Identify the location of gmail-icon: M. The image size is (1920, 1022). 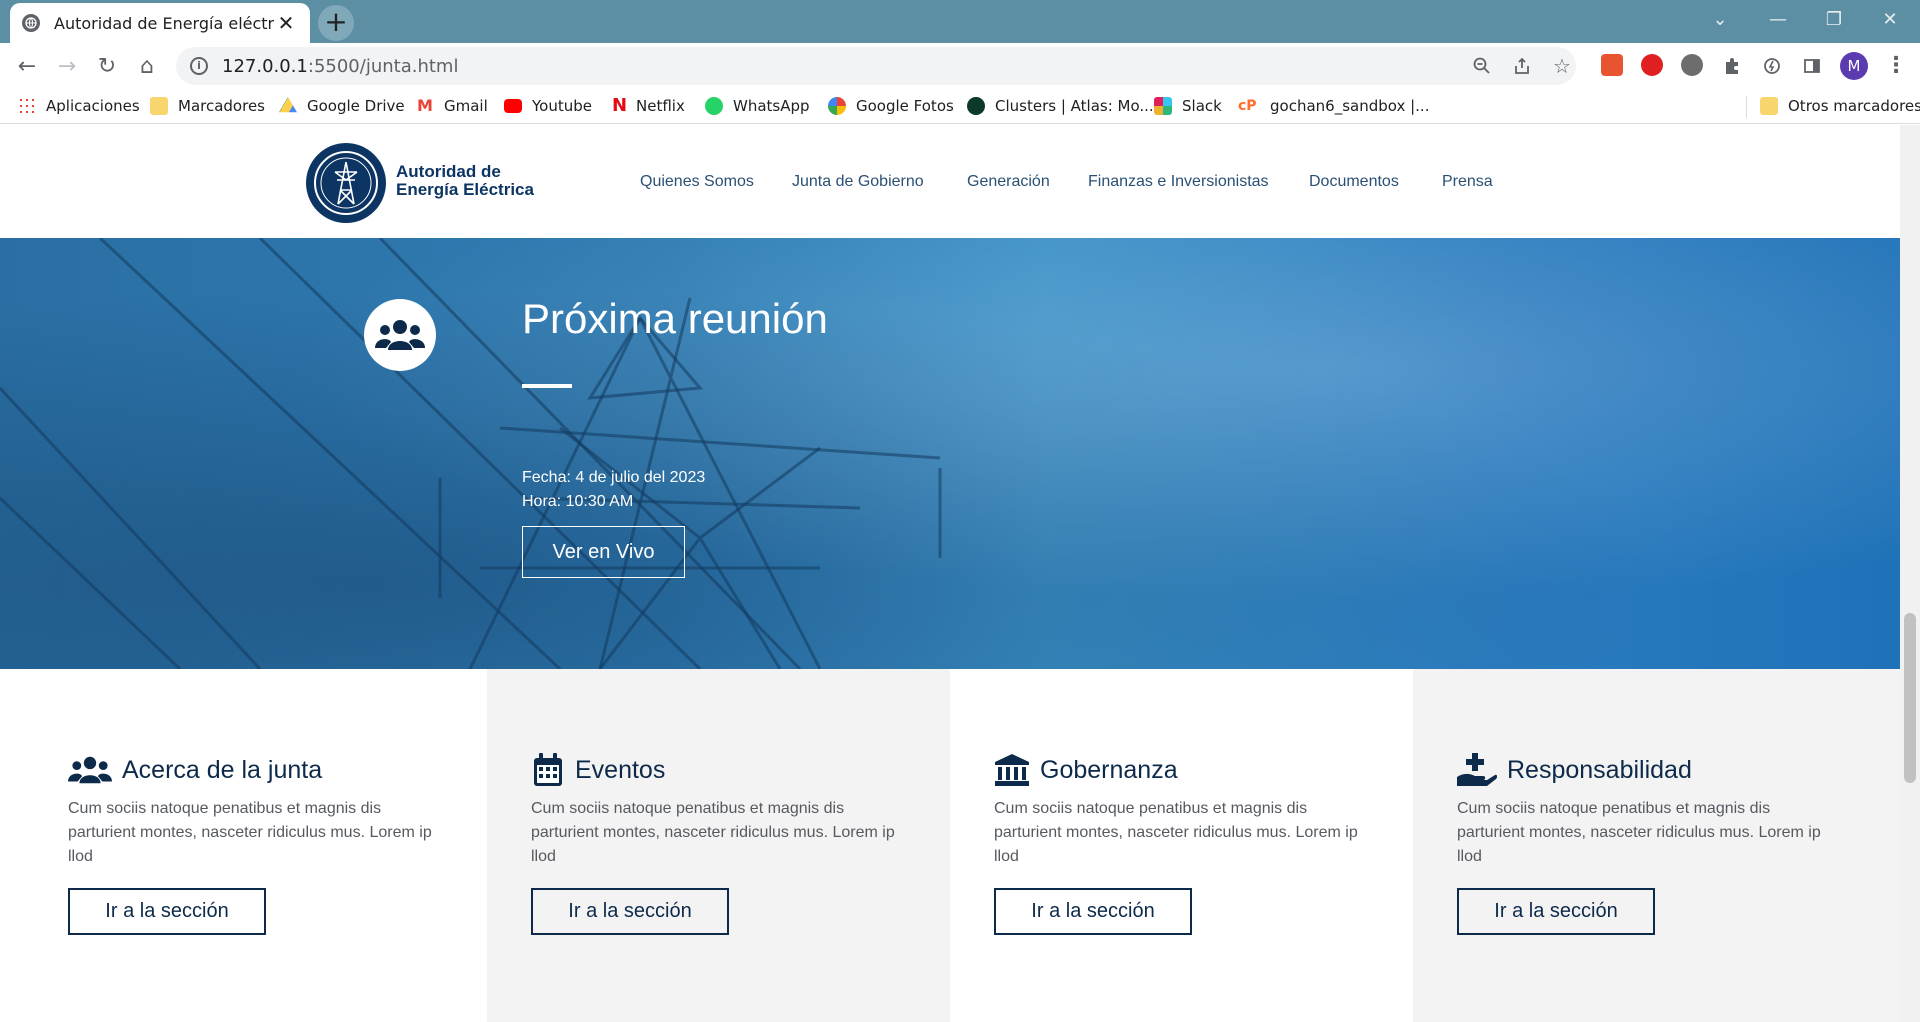
(425, 105).